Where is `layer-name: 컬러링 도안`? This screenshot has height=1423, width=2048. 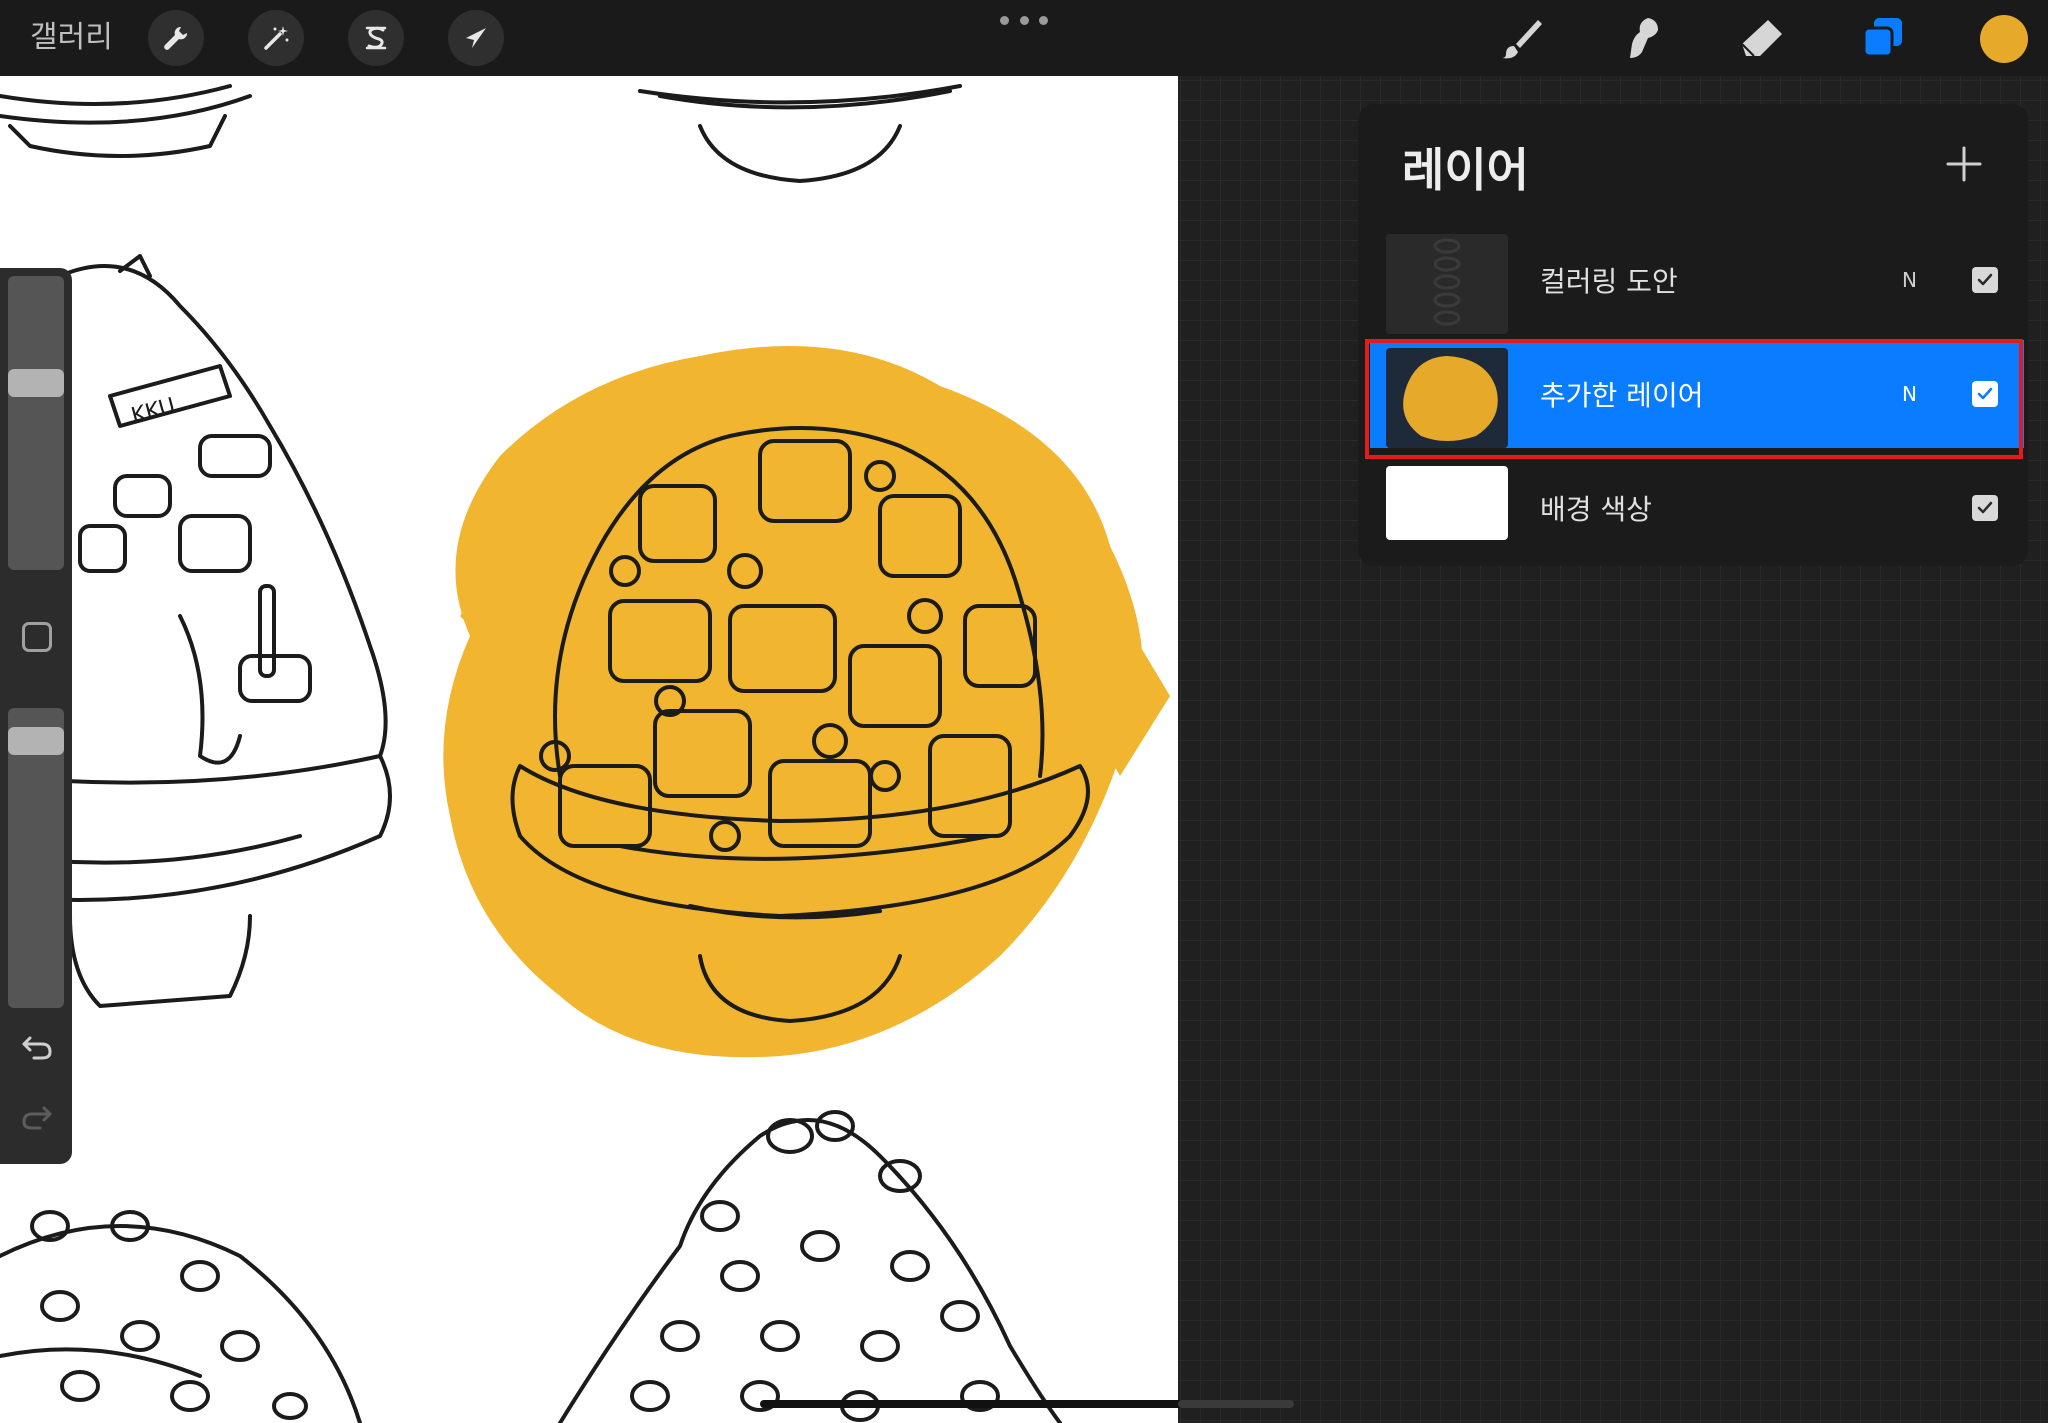
layer-name: 컬러링 도안 is located at coordinates (1609, 281).